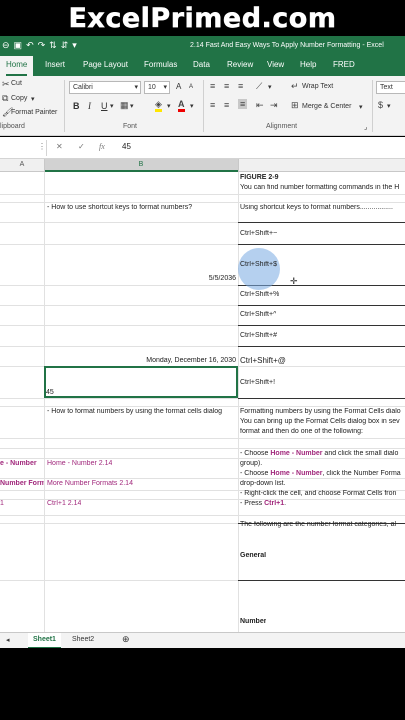 The image size is (405, 720). What do you see at coordinates (105, 64) in the screenshot?
I see `tab-page-layout: Page Layout` at bounding box center [105, 64].